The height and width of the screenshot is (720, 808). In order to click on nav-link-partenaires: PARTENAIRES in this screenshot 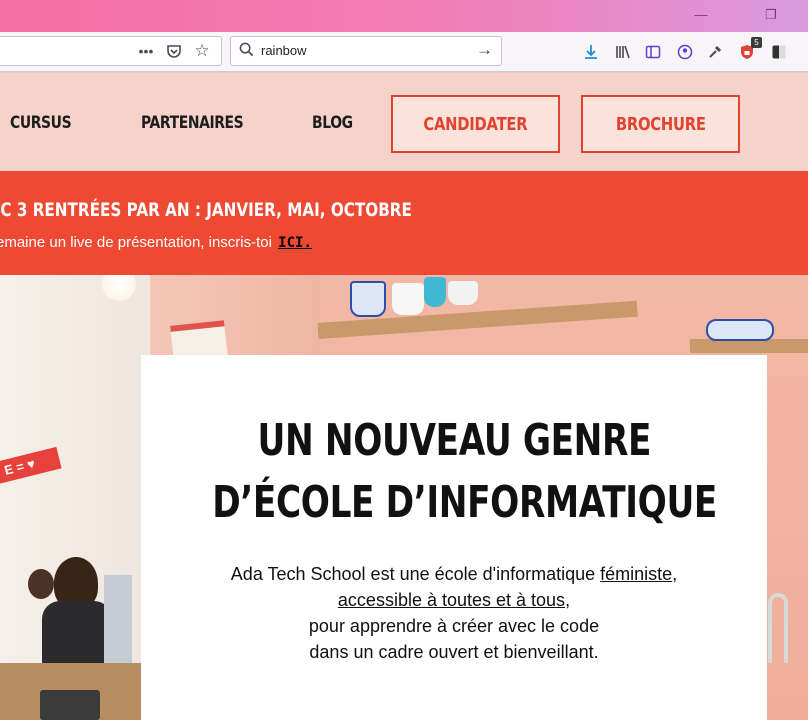, I will do `click(192, 123)`.